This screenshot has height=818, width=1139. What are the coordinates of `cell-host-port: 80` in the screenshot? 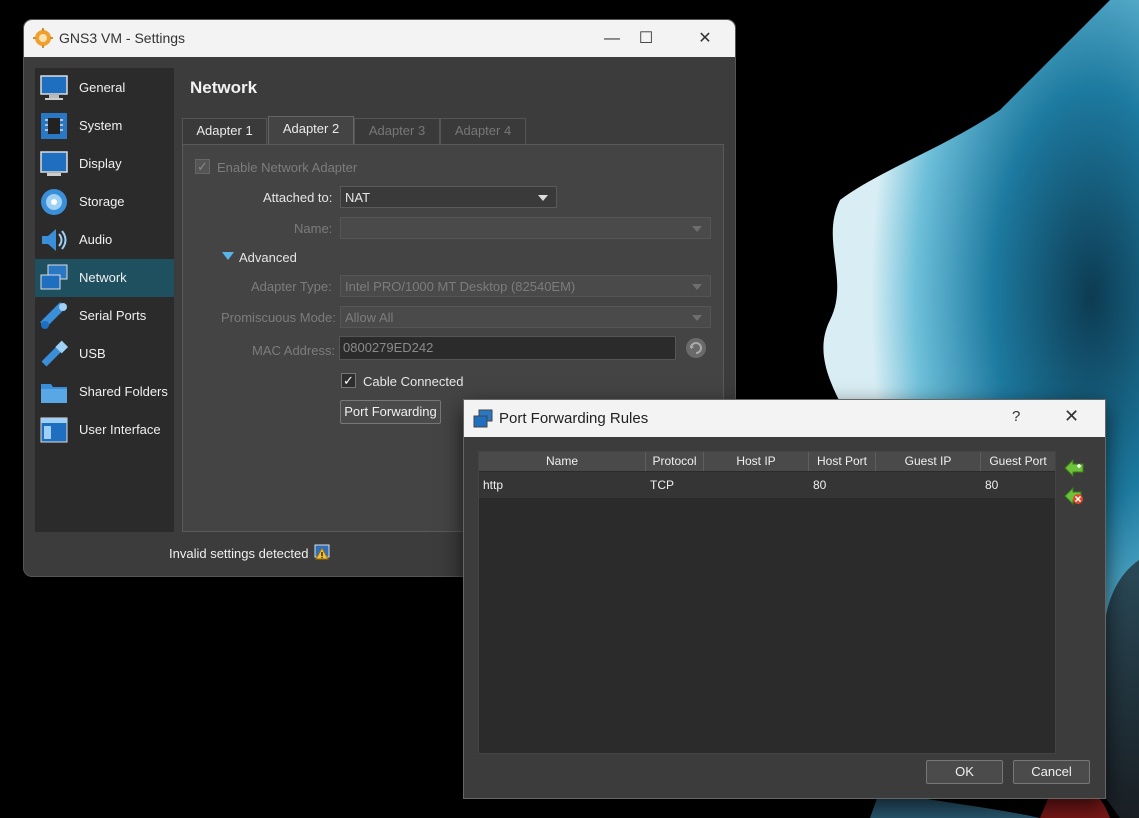 It's located at (842, 485).